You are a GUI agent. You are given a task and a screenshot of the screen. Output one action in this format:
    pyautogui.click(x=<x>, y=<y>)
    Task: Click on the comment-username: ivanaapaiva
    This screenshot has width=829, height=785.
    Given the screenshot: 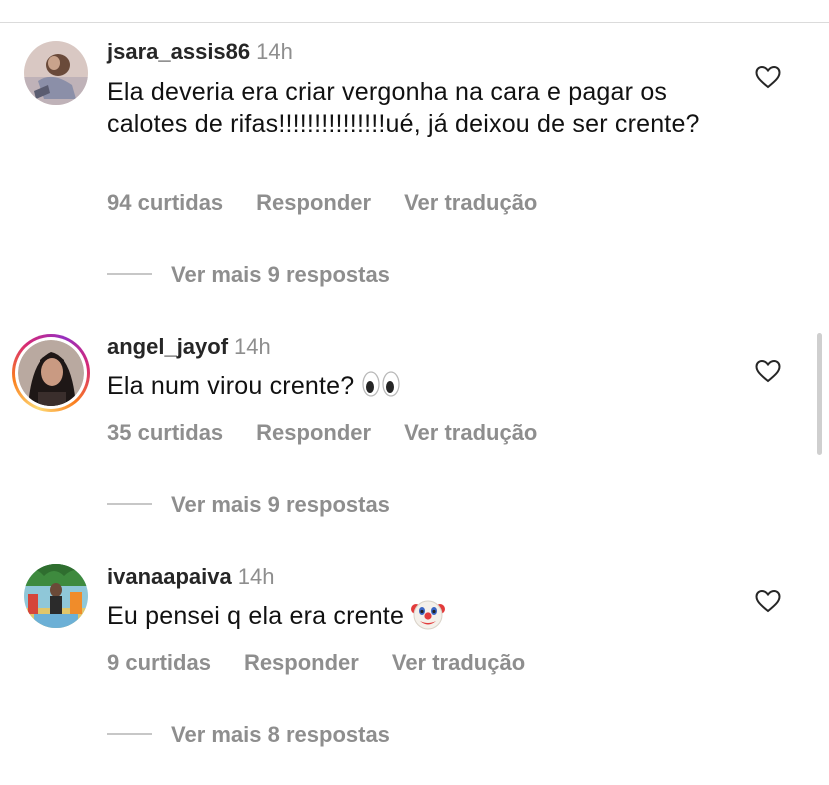 What is the action you would take?
    pyautogui.click(x=169, y=576)
    